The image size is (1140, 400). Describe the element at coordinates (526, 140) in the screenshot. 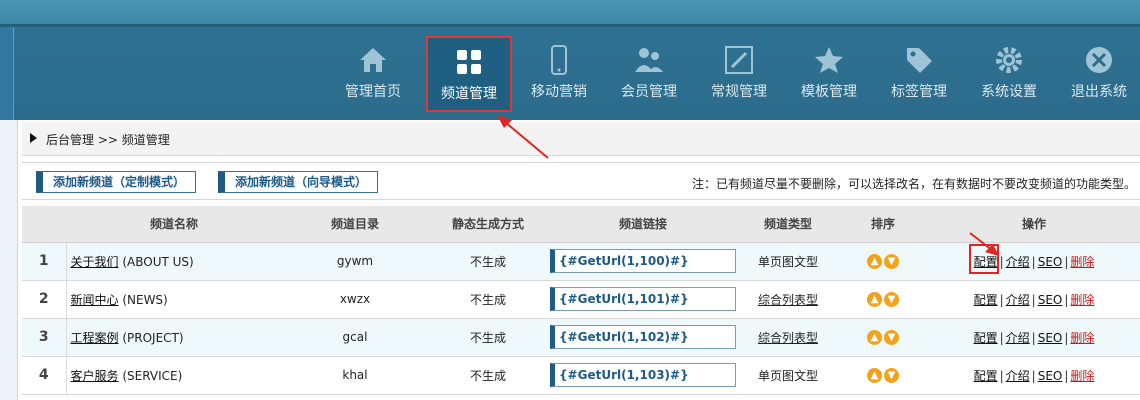

I see `arrow-line-nav` at that location.